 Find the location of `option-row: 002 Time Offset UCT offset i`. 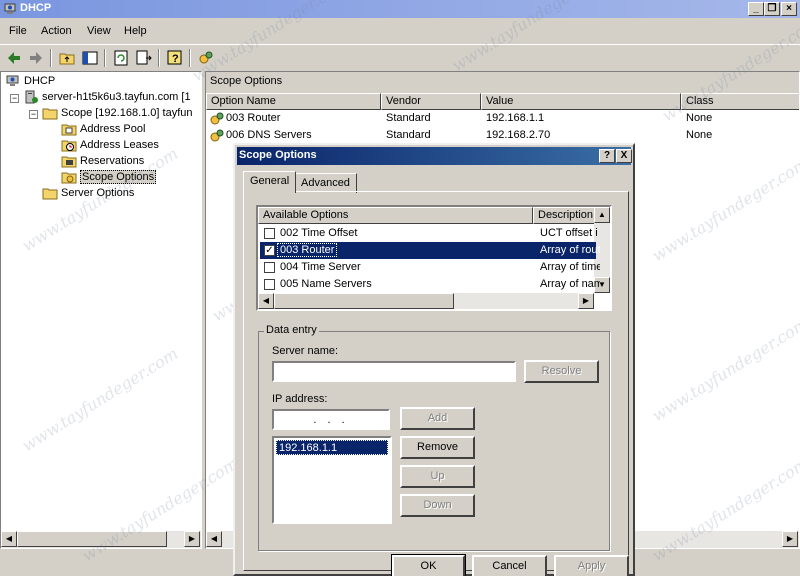

option-row: 002 Time Offset UCT offset i is located at coordinates (429, 233).